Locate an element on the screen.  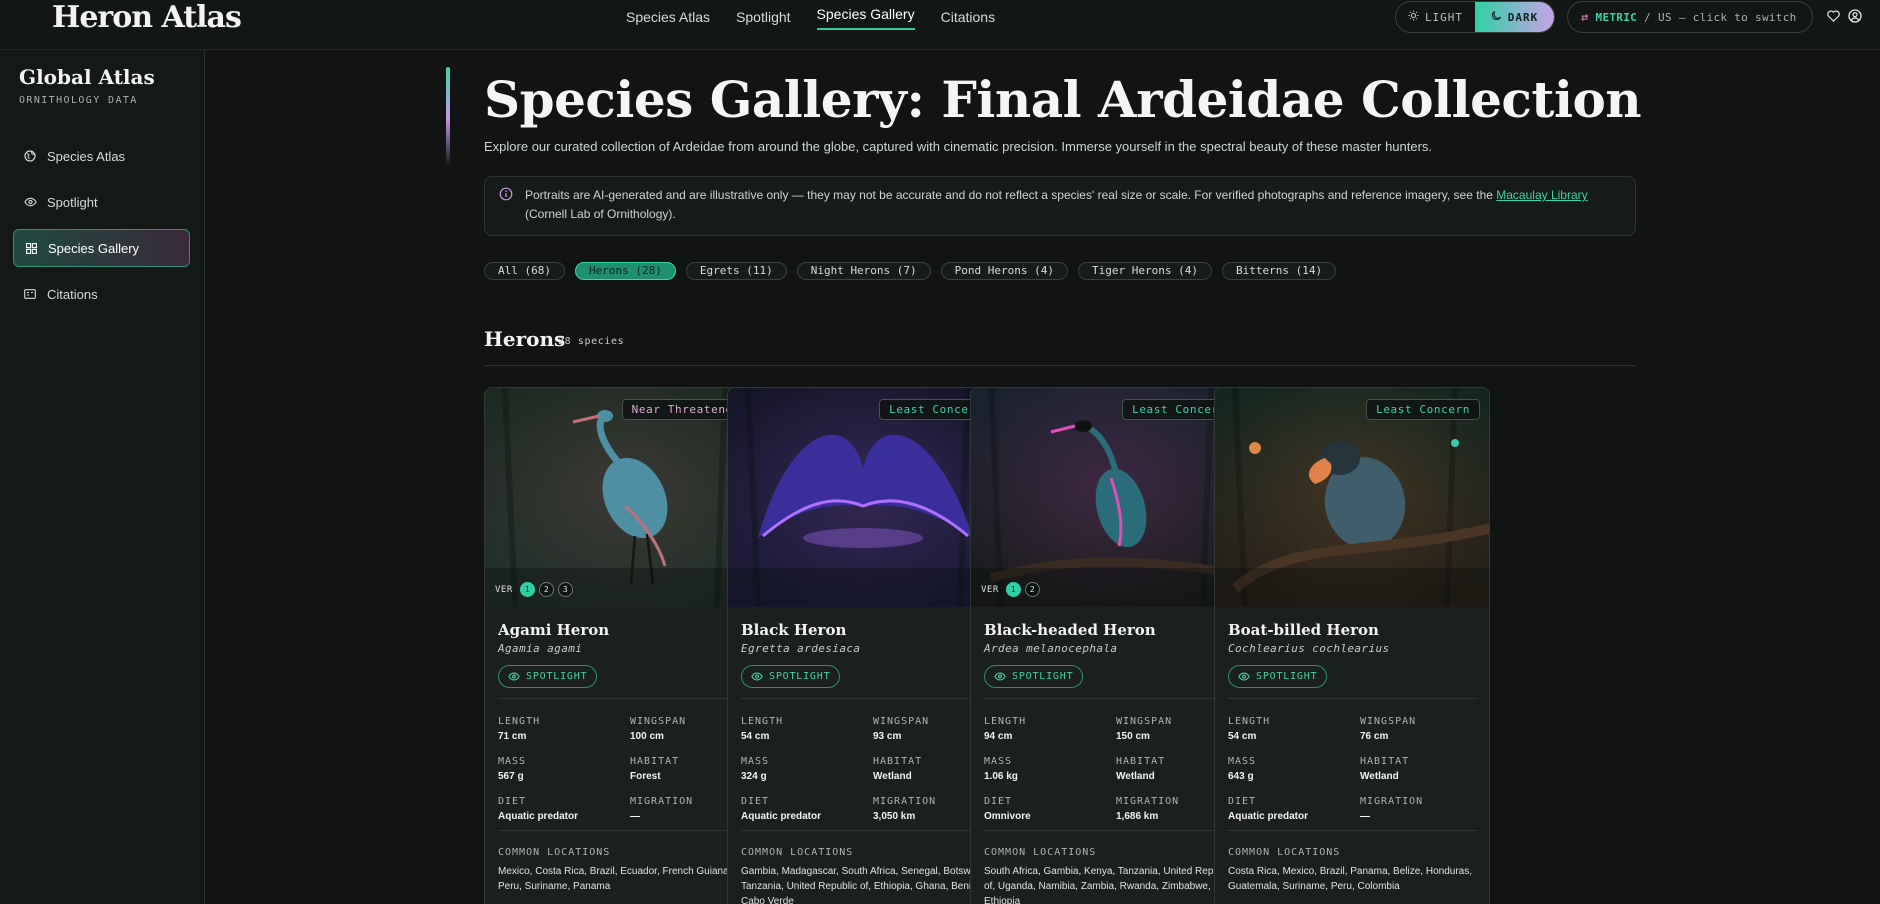
stat-mass: MASS 567 g is located at coordinates (512, 769).